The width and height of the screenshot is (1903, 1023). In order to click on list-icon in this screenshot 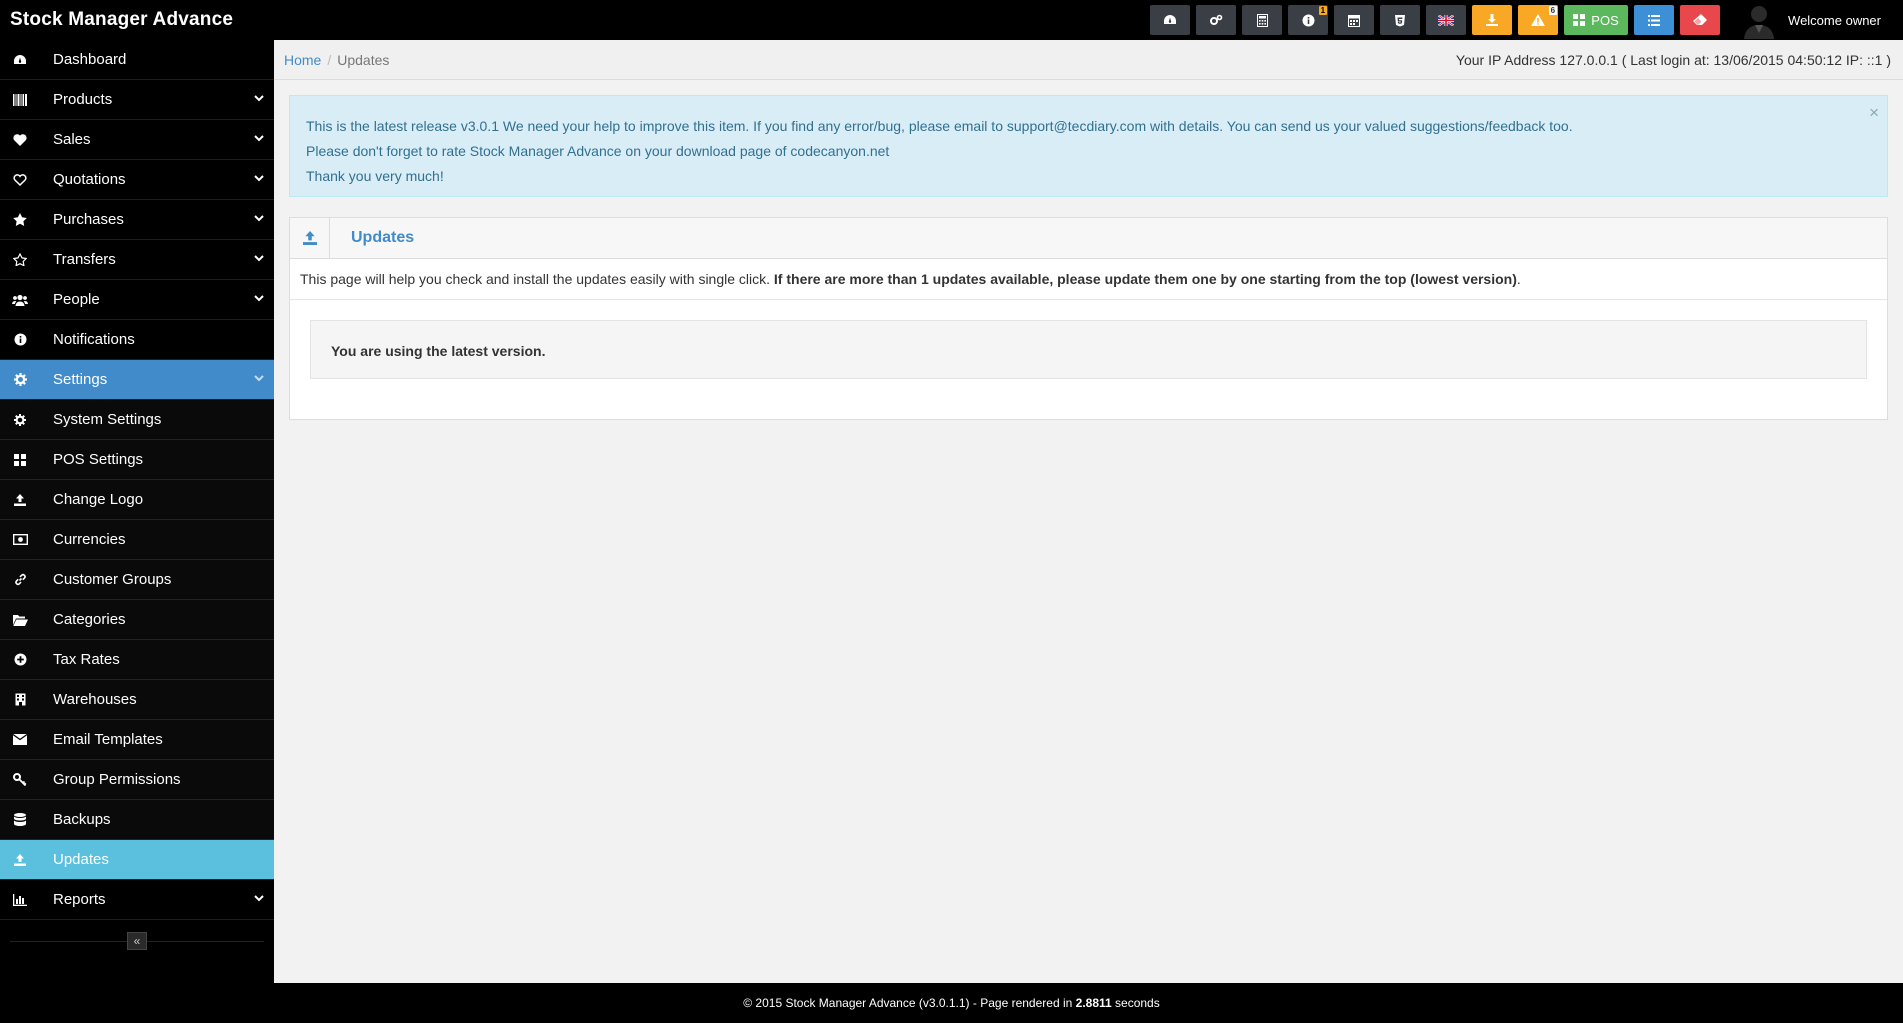, I will do `click(1654, 20)`.